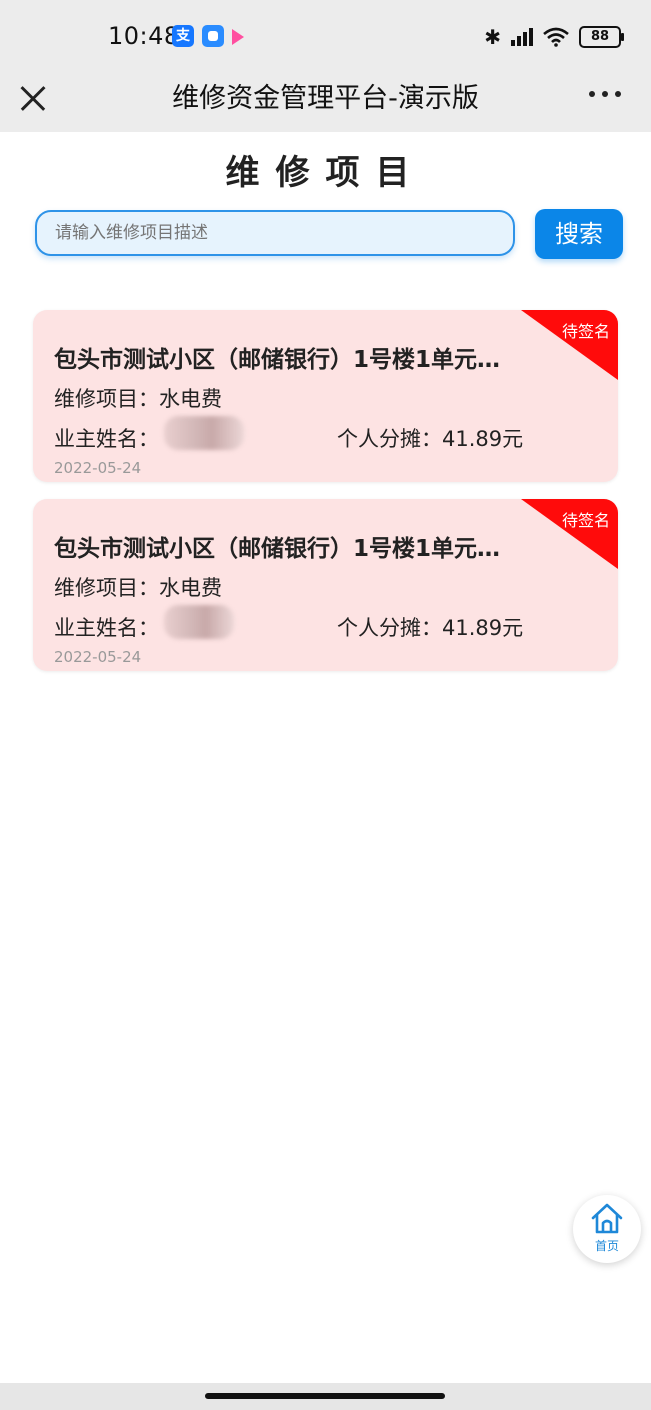 The width and height of the screenshot is (651, 1410). I want to click on home-indicator, so click(325, 1396).